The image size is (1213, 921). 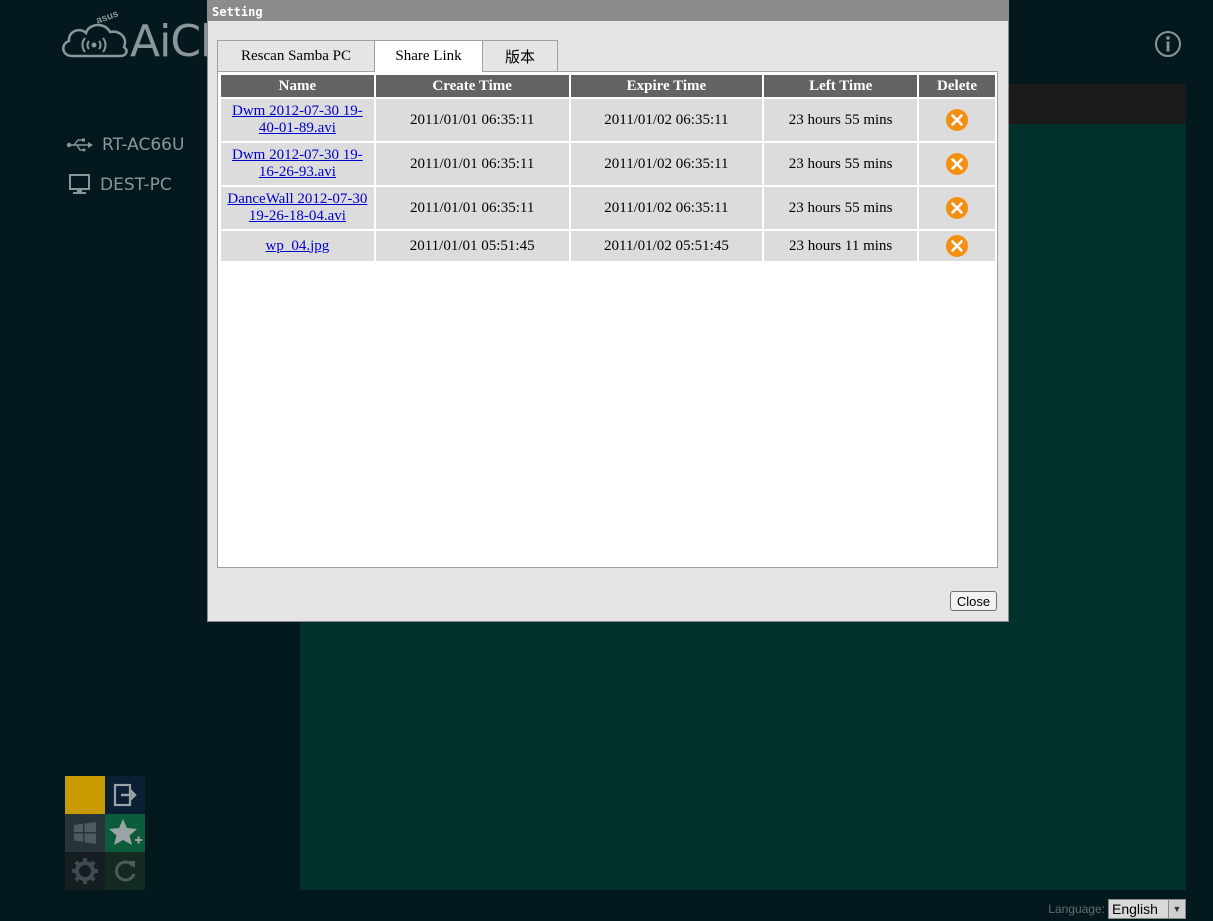 I want to click on language-selected-value: English, so click(x=1135, y=909).